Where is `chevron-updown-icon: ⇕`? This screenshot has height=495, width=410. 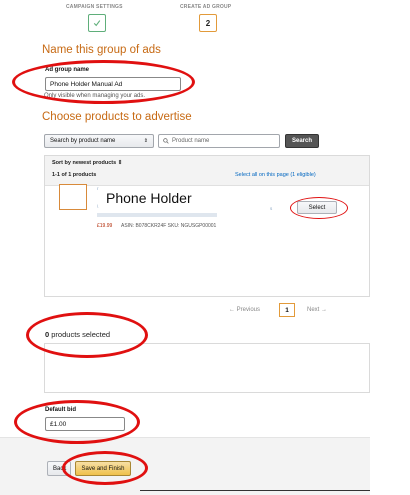 chevron-updown-icon: ⇕ is located at coordinates (145, 141).